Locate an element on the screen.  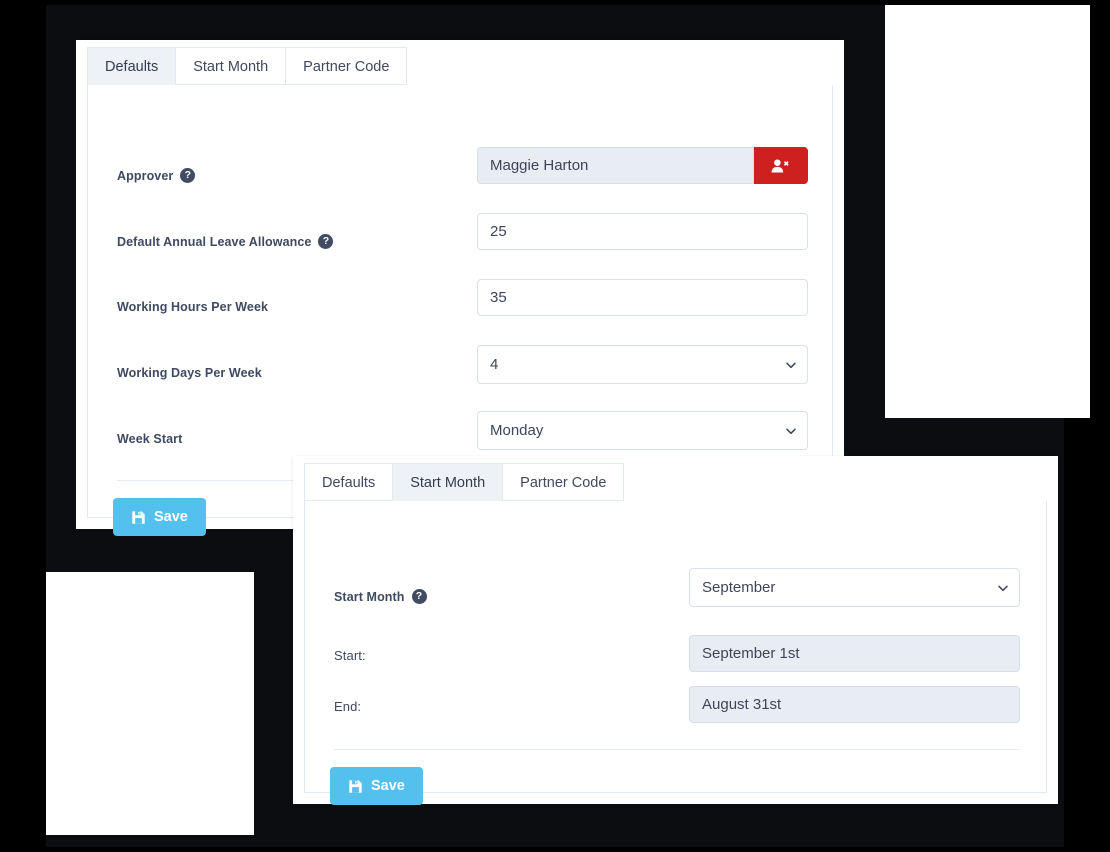
user-times-icon is located at coordinates (780, 165).